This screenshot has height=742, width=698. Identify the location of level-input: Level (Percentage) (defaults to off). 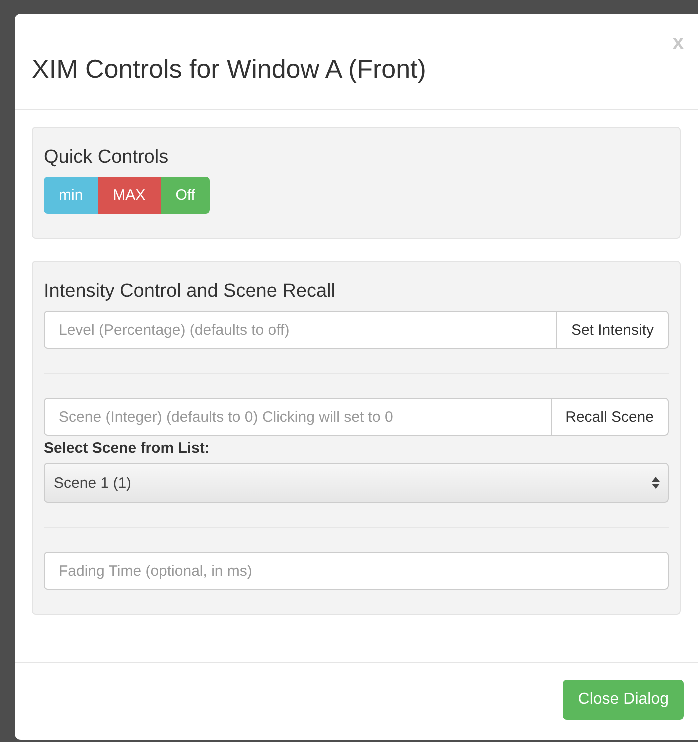
(301, 330).